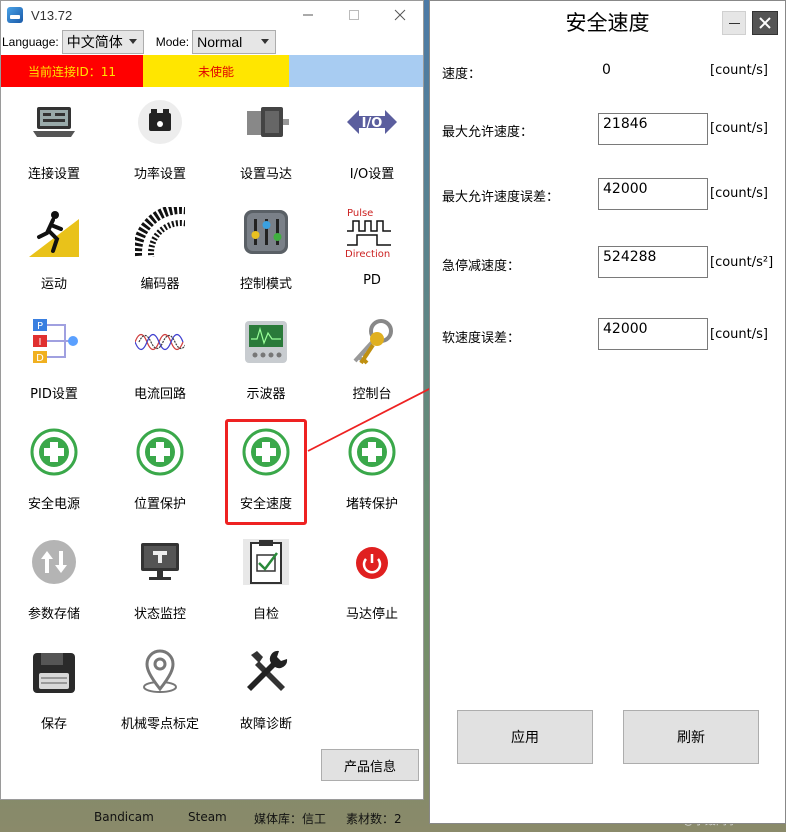  What do you see at coordinates (525, 737) in the screenshot?
I see `apply-button: 应用` at bounding box center [525, 737].